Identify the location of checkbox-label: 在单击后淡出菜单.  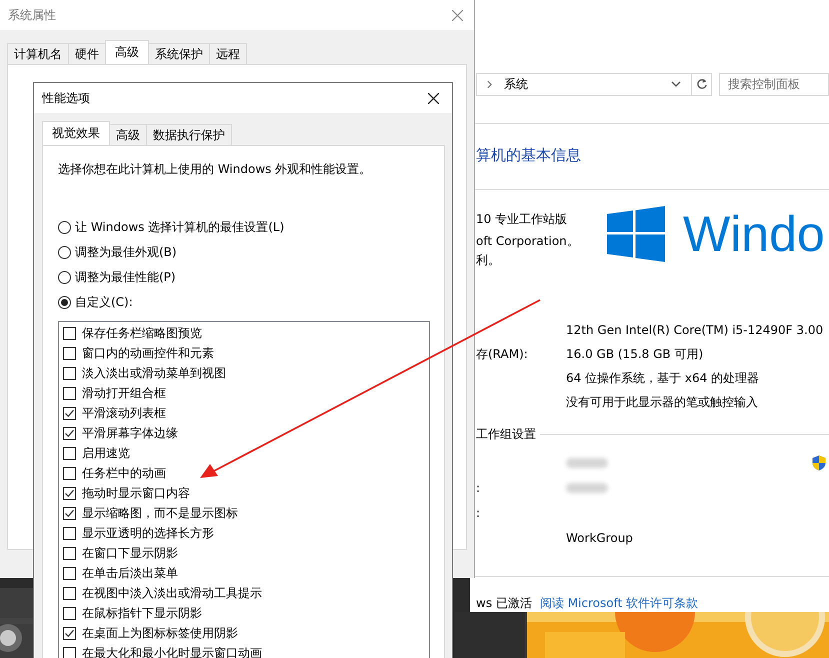
(130, 573).